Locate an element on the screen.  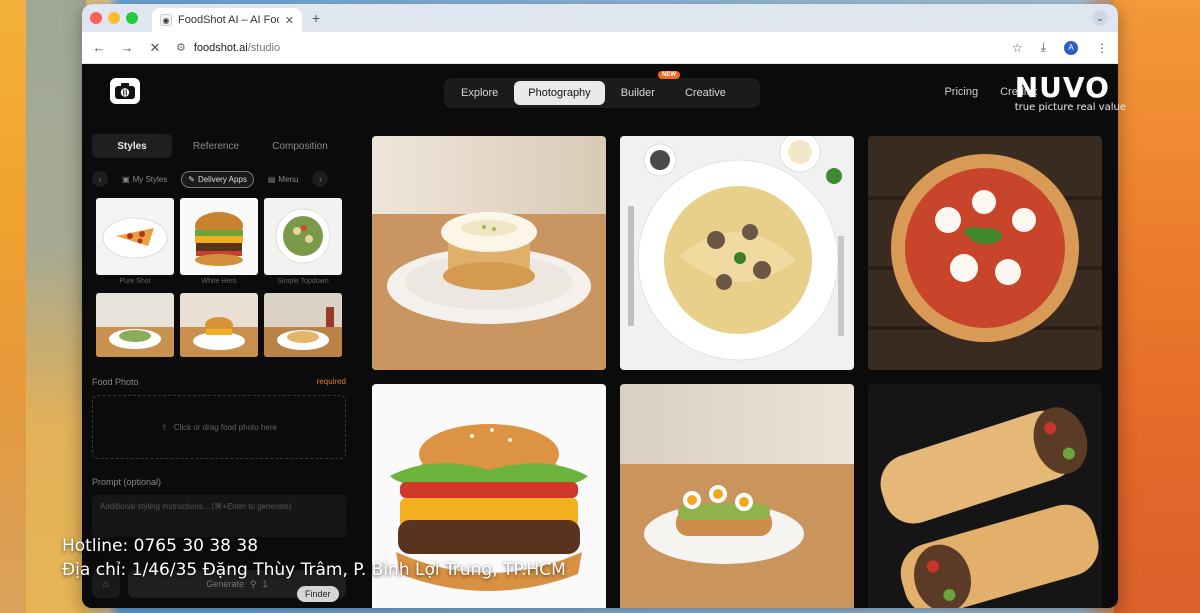
gallery-image-cake is located at coordinates (489, 253).